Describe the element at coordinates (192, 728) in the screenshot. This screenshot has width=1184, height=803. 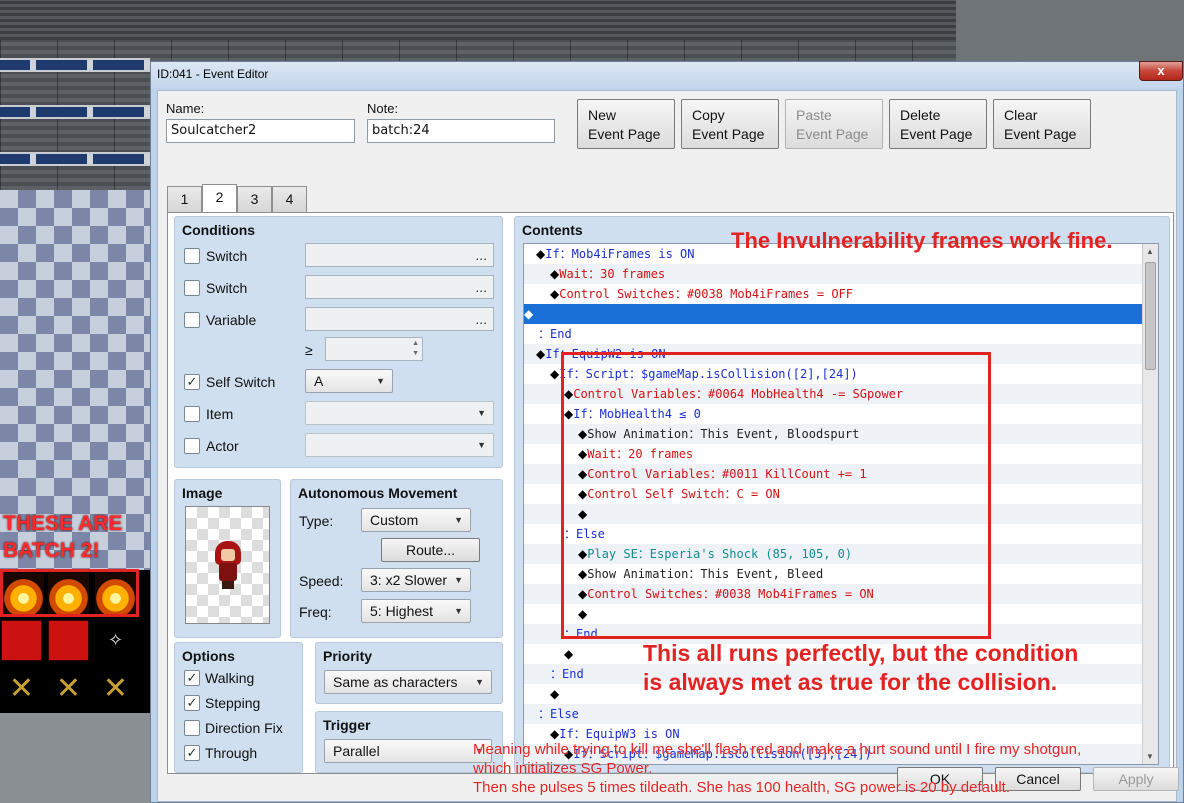
I see `direction-fix-checkbox` at that location.